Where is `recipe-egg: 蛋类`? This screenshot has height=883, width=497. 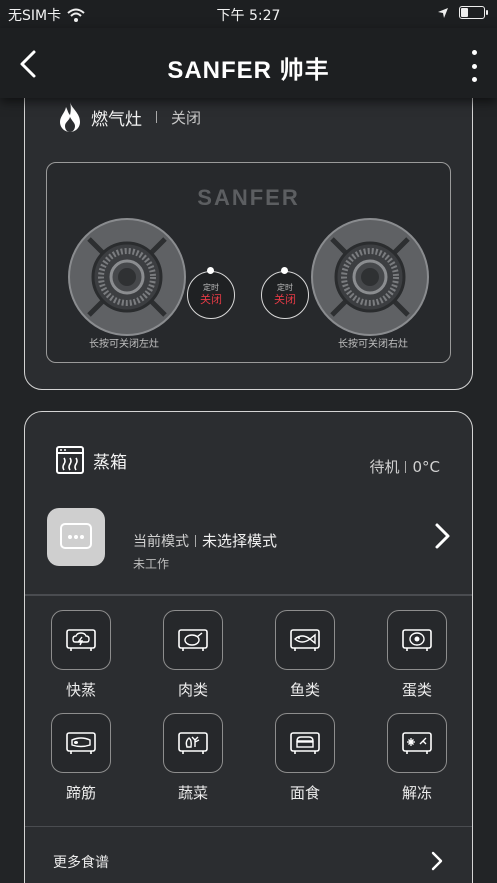 recipe-egg: 蛋类 is located at coordinates (417, 655).